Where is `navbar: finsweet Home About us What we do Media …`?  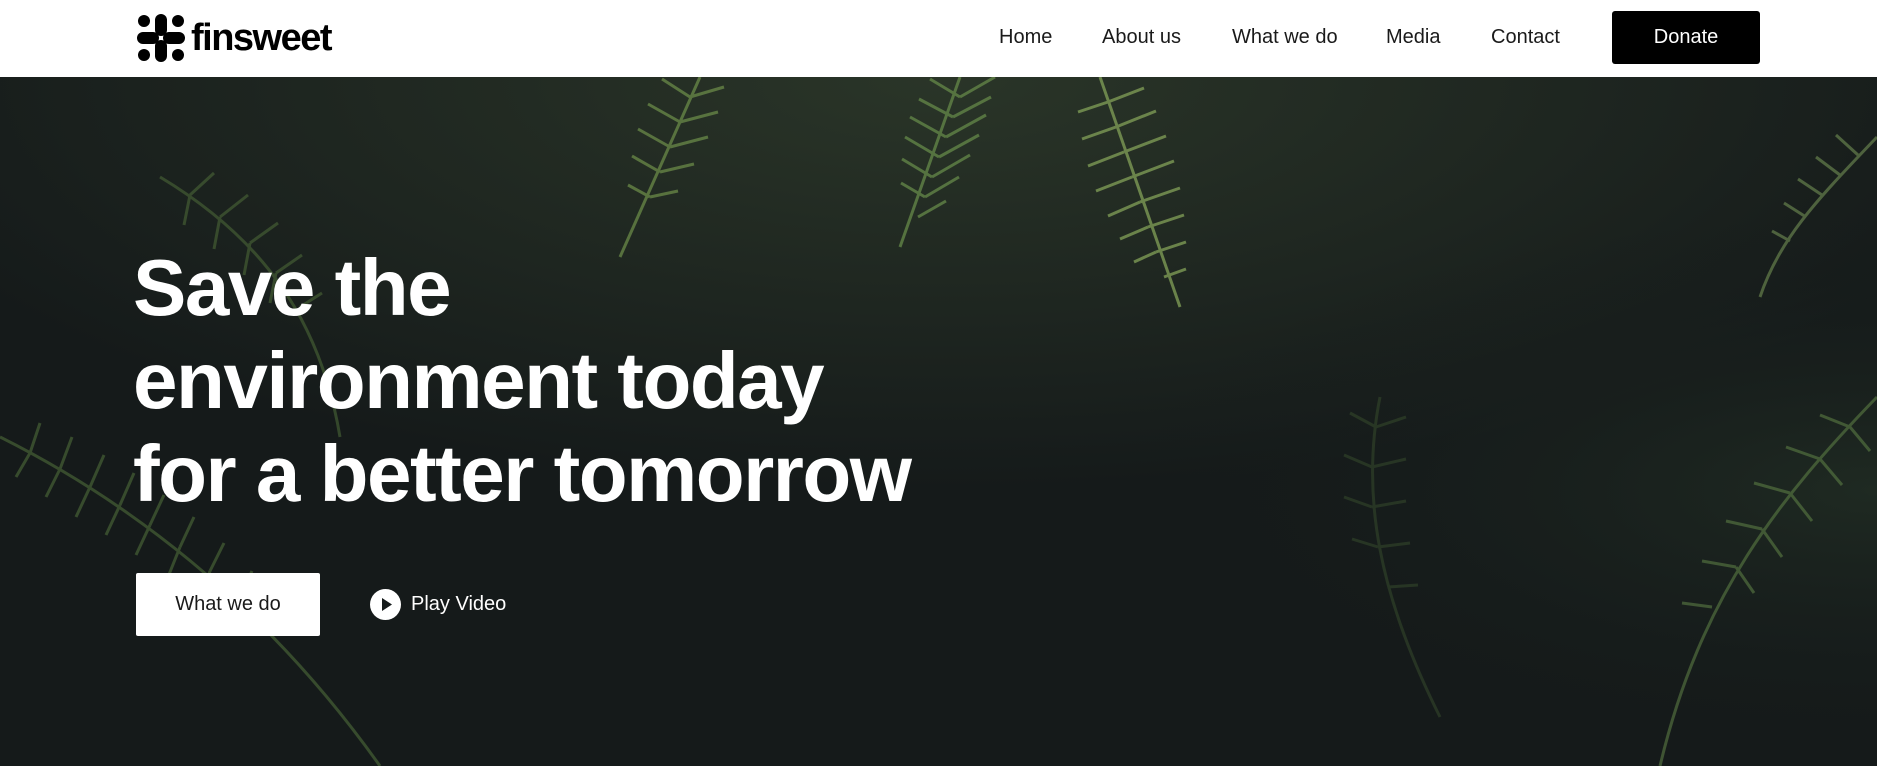 navbar: finsweet Home About us What we do Media … is located at coordinates (938, 38).